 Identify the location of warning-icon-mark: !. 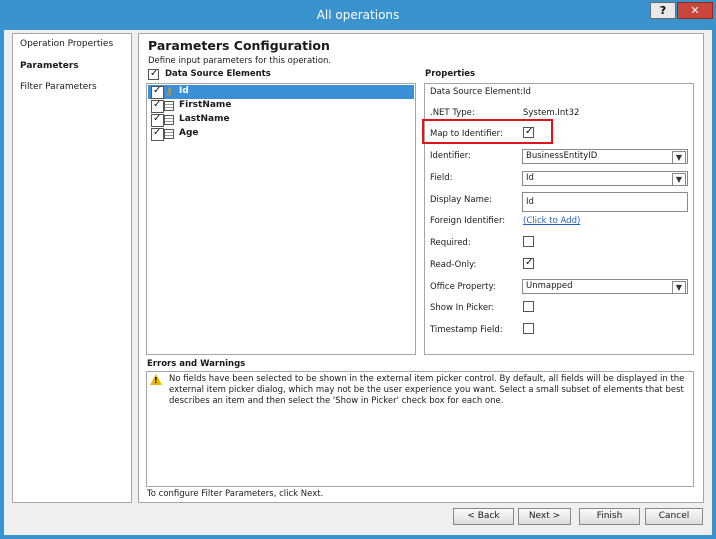
(156, 380).